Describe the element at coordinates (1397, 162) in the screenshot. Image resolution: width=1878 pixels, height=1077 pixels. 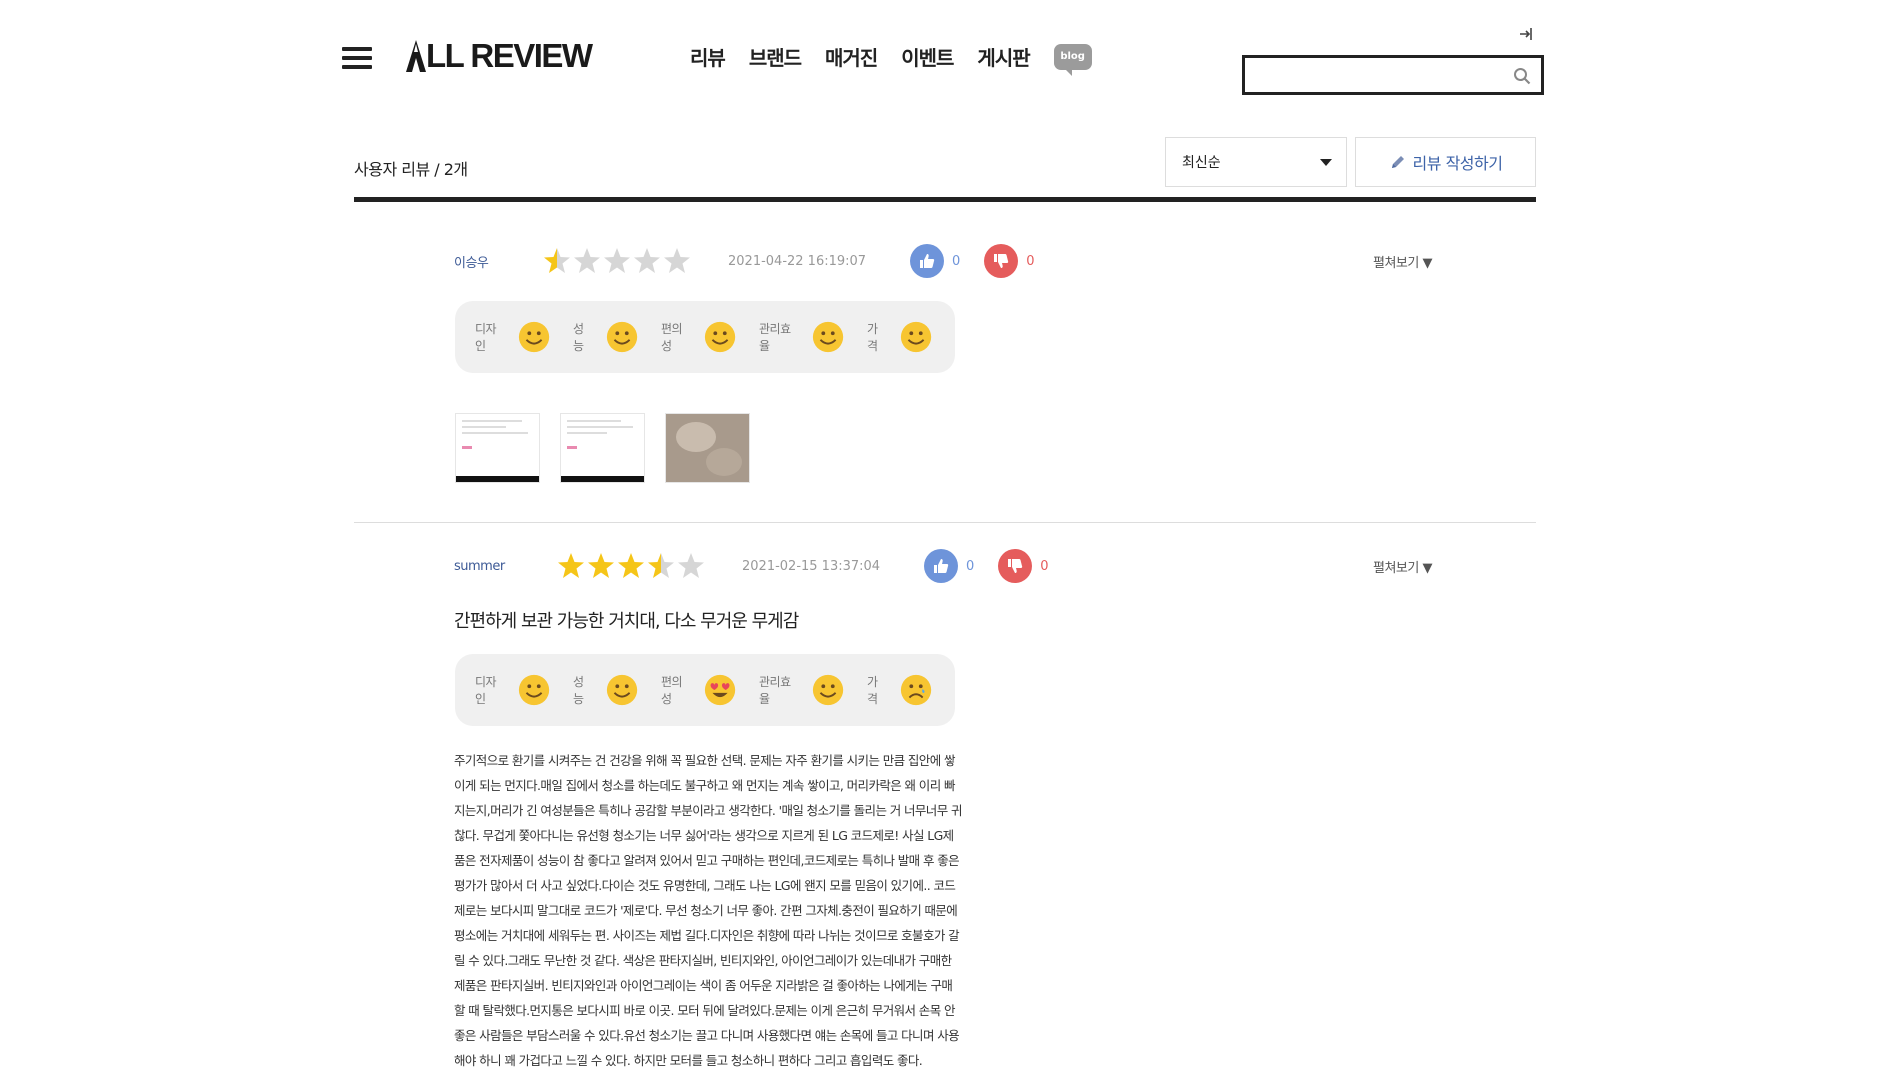
I see `pencil-icon` at that location.